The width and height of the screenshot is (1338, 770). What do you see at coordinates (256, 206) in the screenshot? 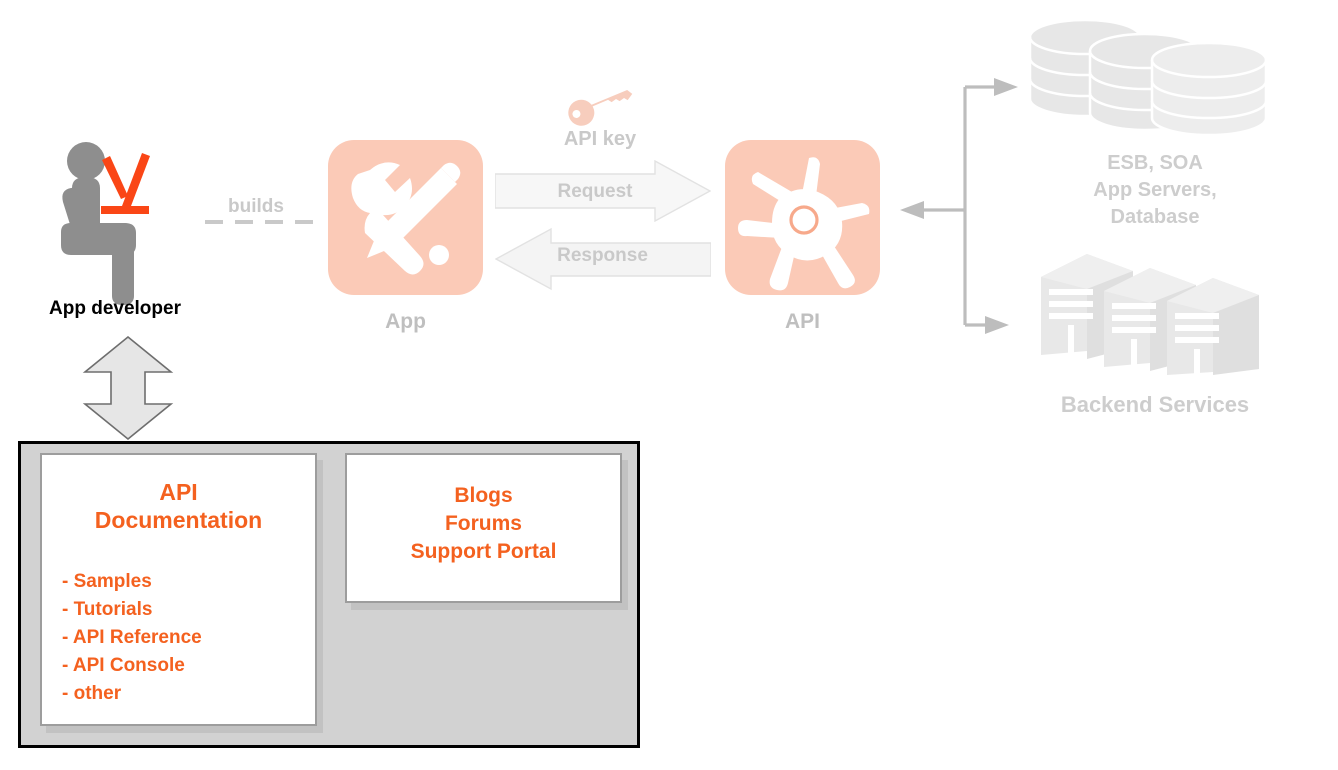
I see `builds-label: builds` at bounding box center [256, 206].